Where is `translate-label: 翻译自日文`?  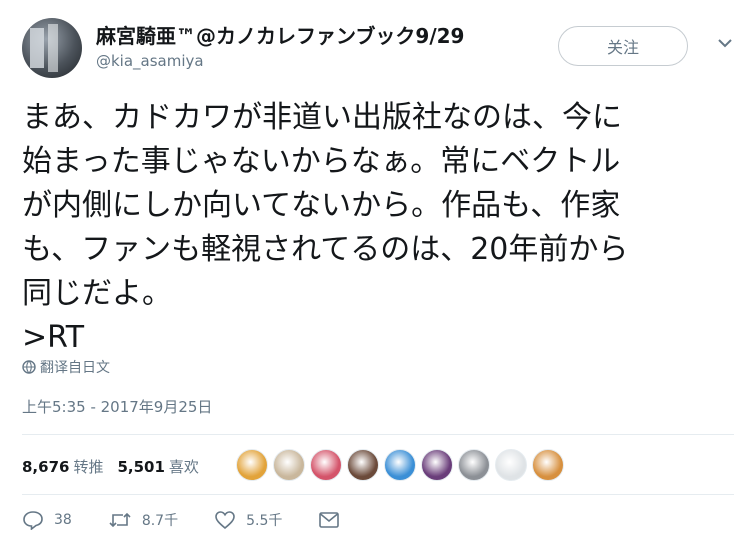 translate-label: 翻译自日文 is located at coordinates (75, 368).